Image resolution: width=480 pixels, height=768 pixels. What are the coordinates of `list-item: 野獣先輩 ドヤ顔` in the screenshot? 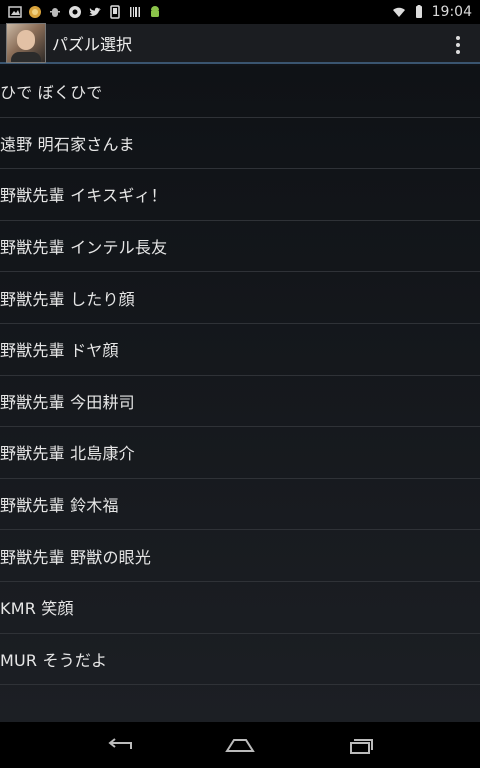 It's located at (240, 350).